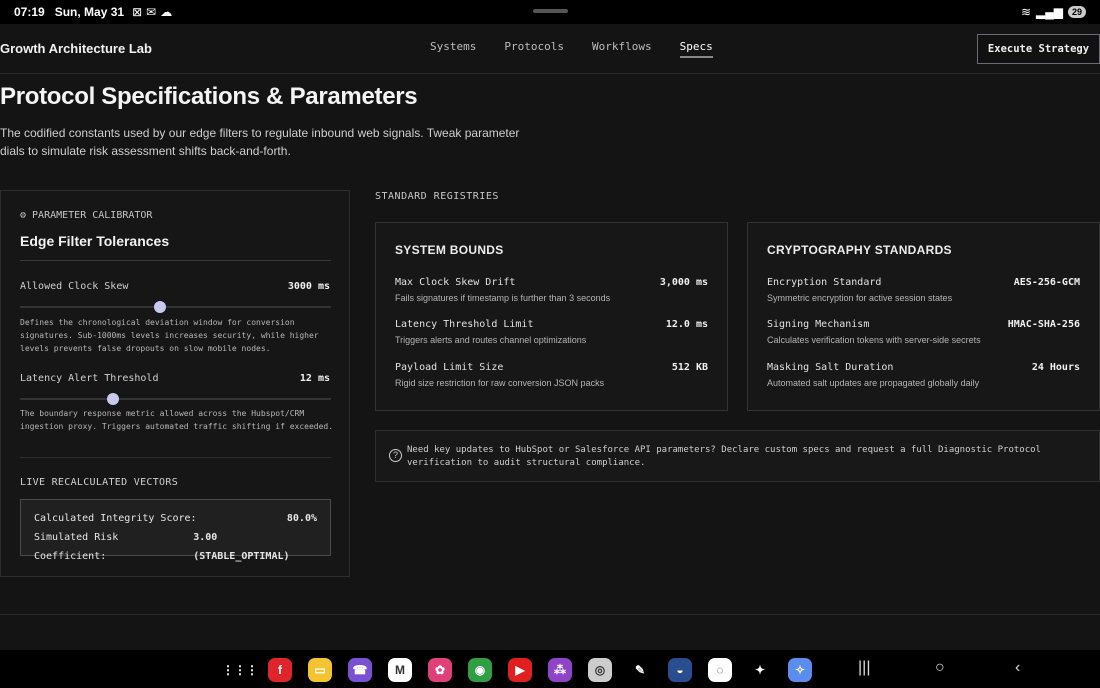  Describe the element at coordinates (800, 670) in the screenshot. I see `assistant-icon: ✧` at that location.